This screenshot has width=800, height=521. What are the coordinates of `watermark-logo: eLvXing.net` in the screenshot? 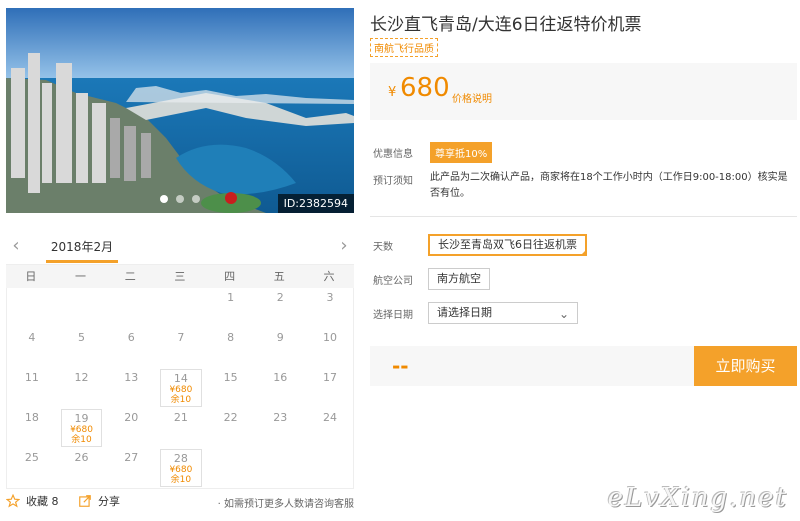 It's located at (697, 498).